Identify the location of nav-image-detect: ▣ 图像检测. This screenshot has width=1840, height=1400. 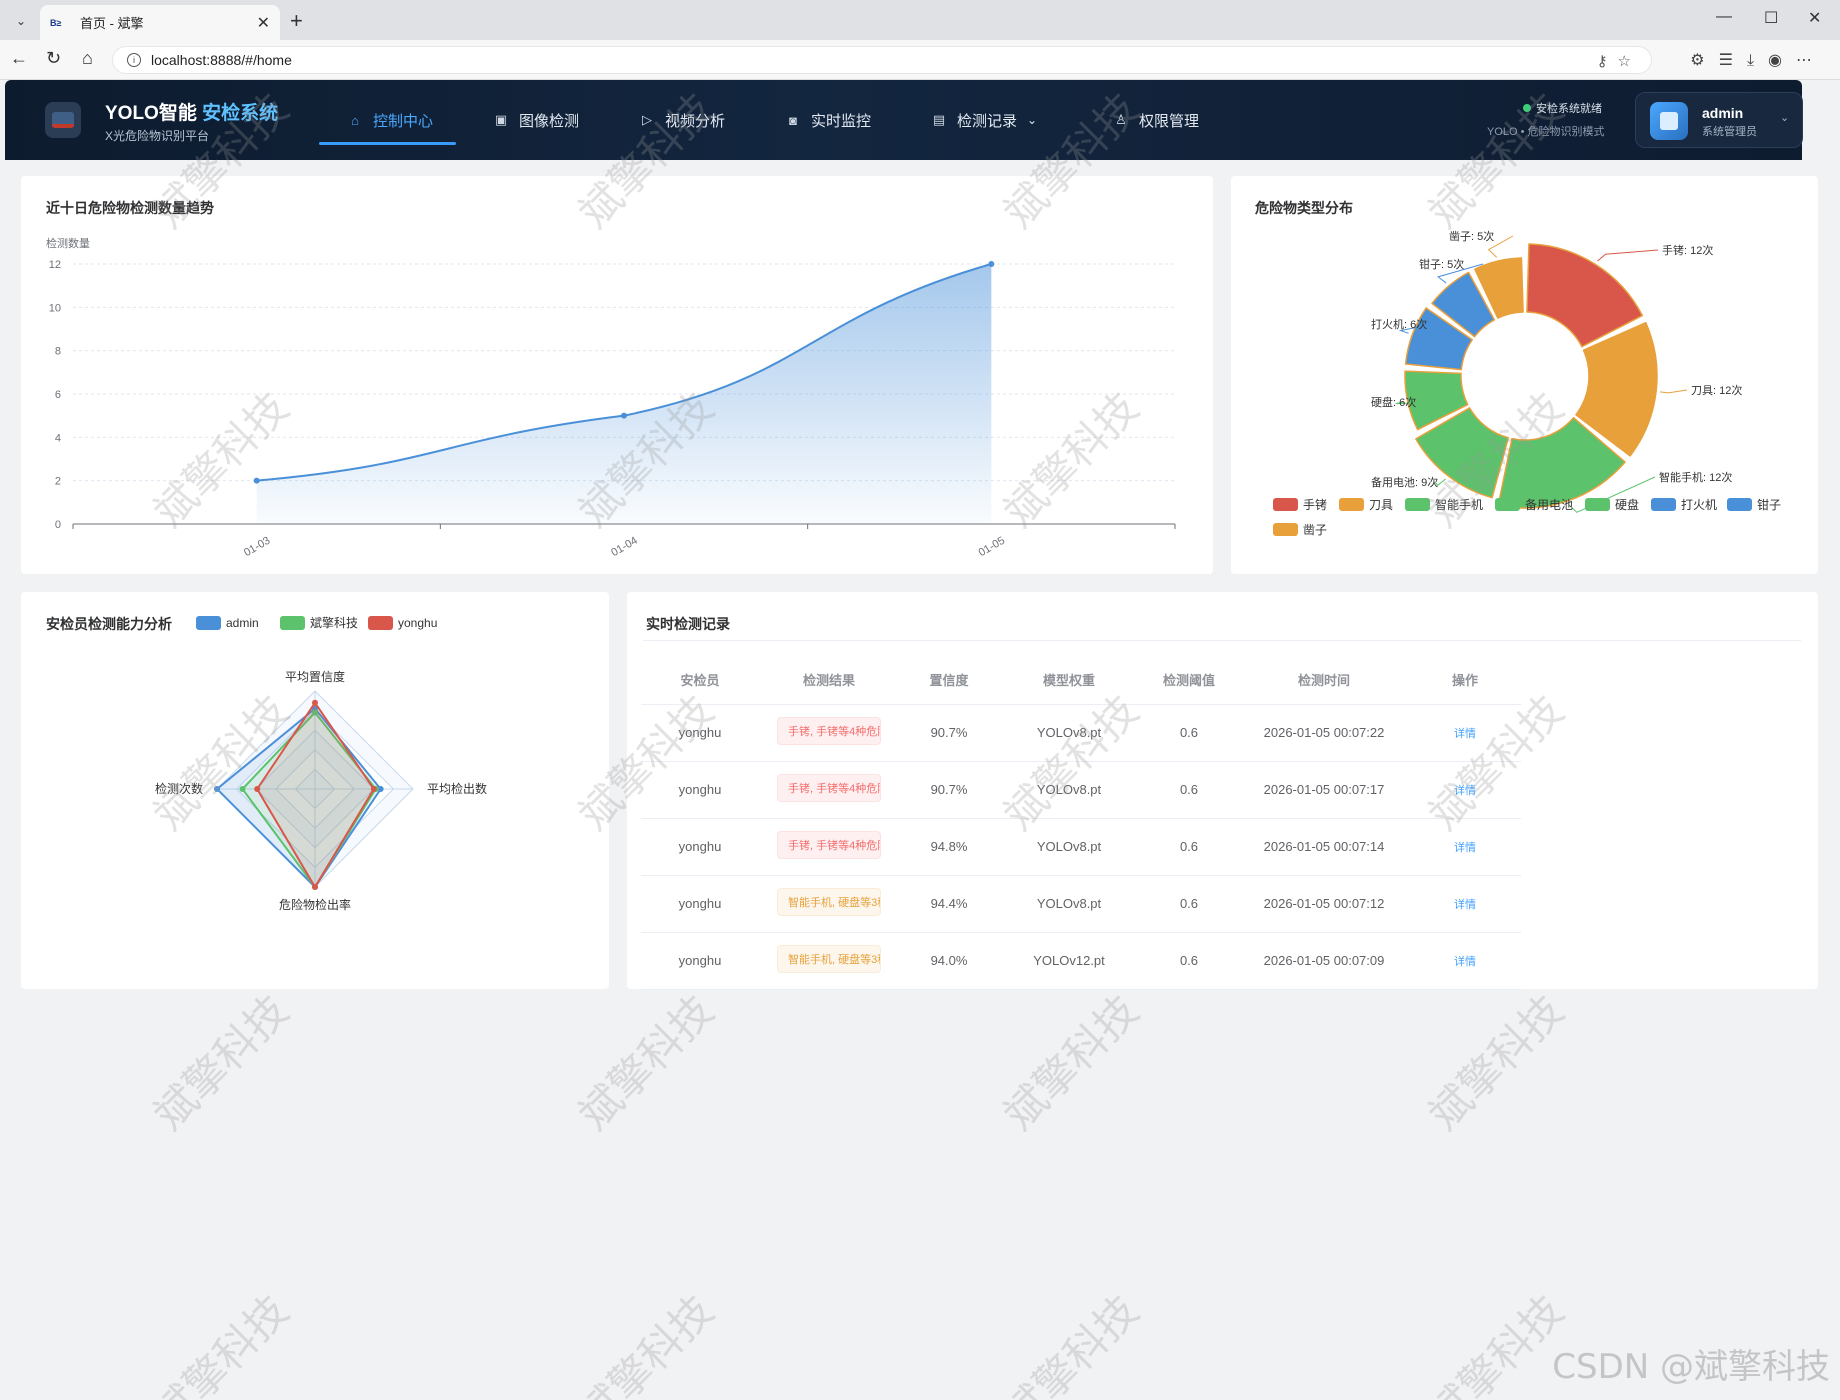
(536, 120).